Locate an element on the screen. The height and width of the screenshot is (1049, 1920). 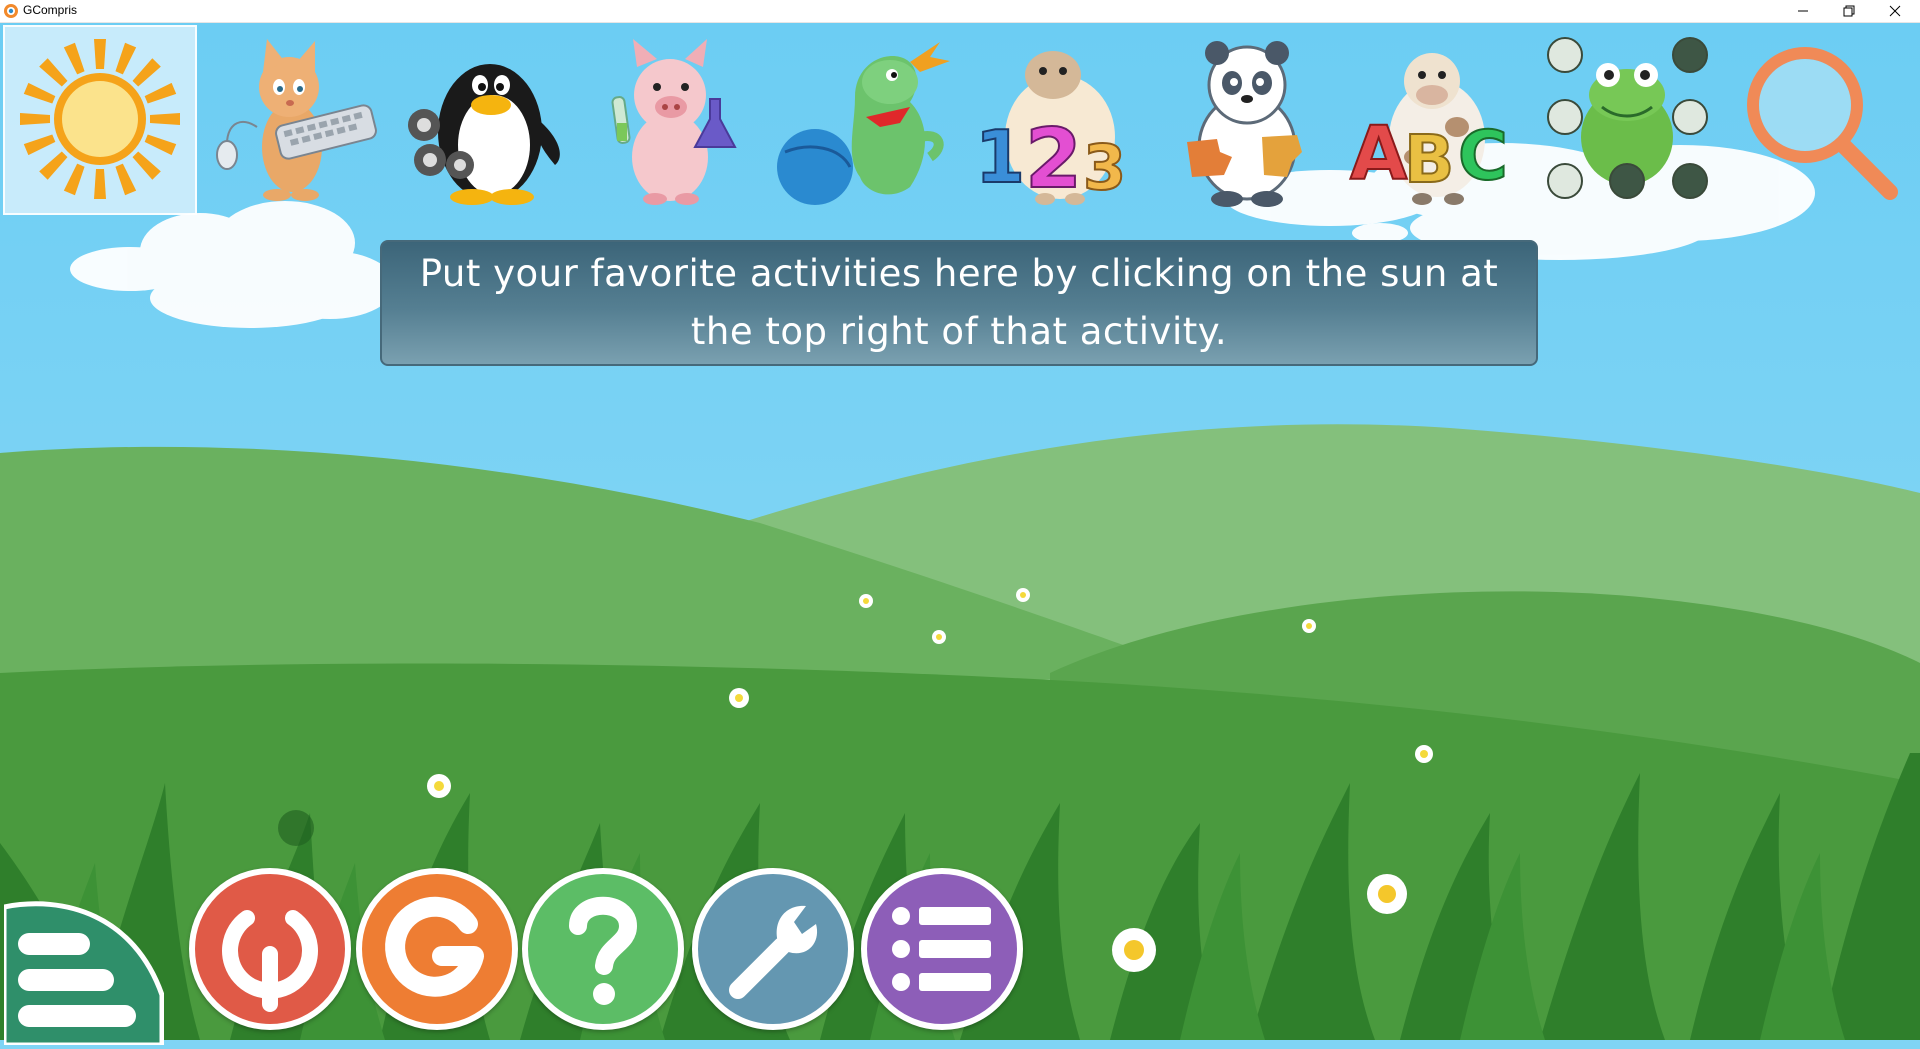
sheep-numbers-icon: 1 2 3 is located at coordinates (1050, 129).